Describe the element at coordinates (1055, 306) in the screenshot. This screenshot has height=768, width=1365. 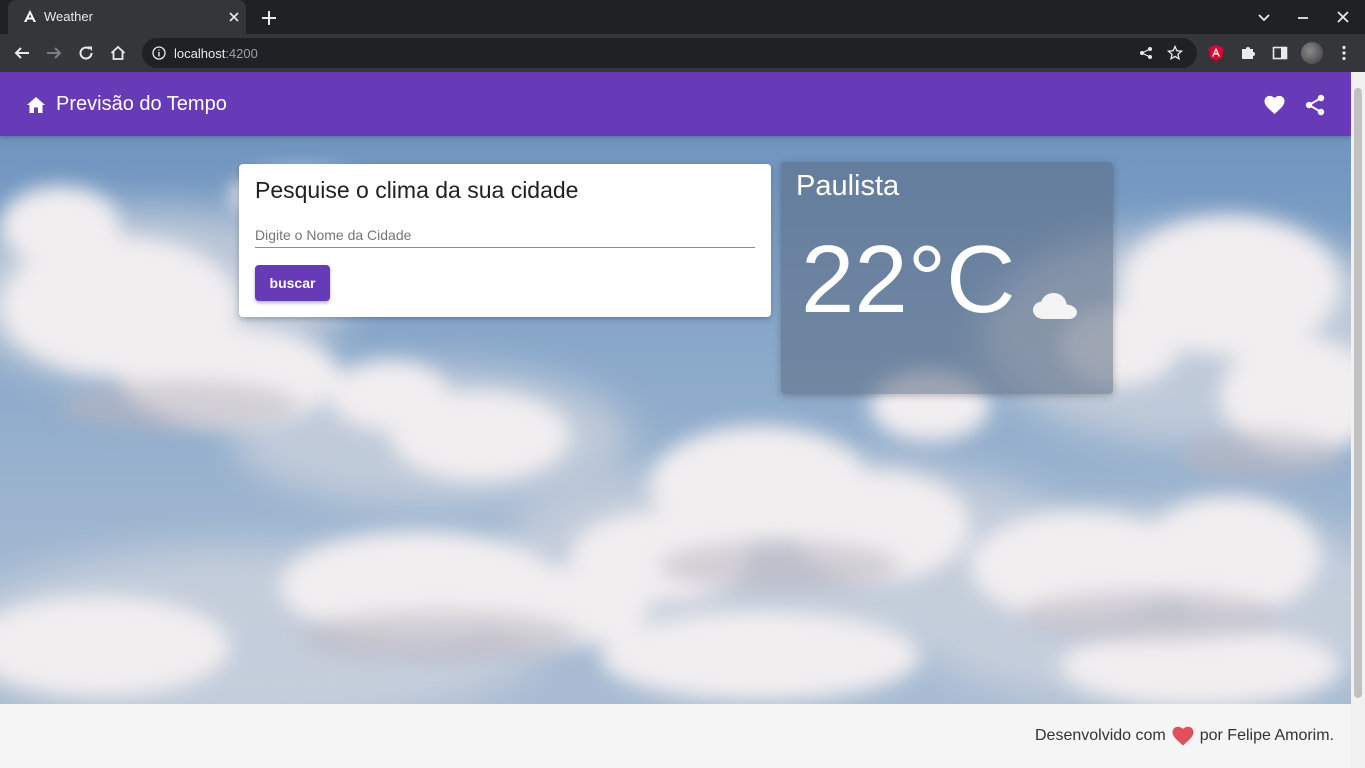
I see `cloud-icon` at that location.